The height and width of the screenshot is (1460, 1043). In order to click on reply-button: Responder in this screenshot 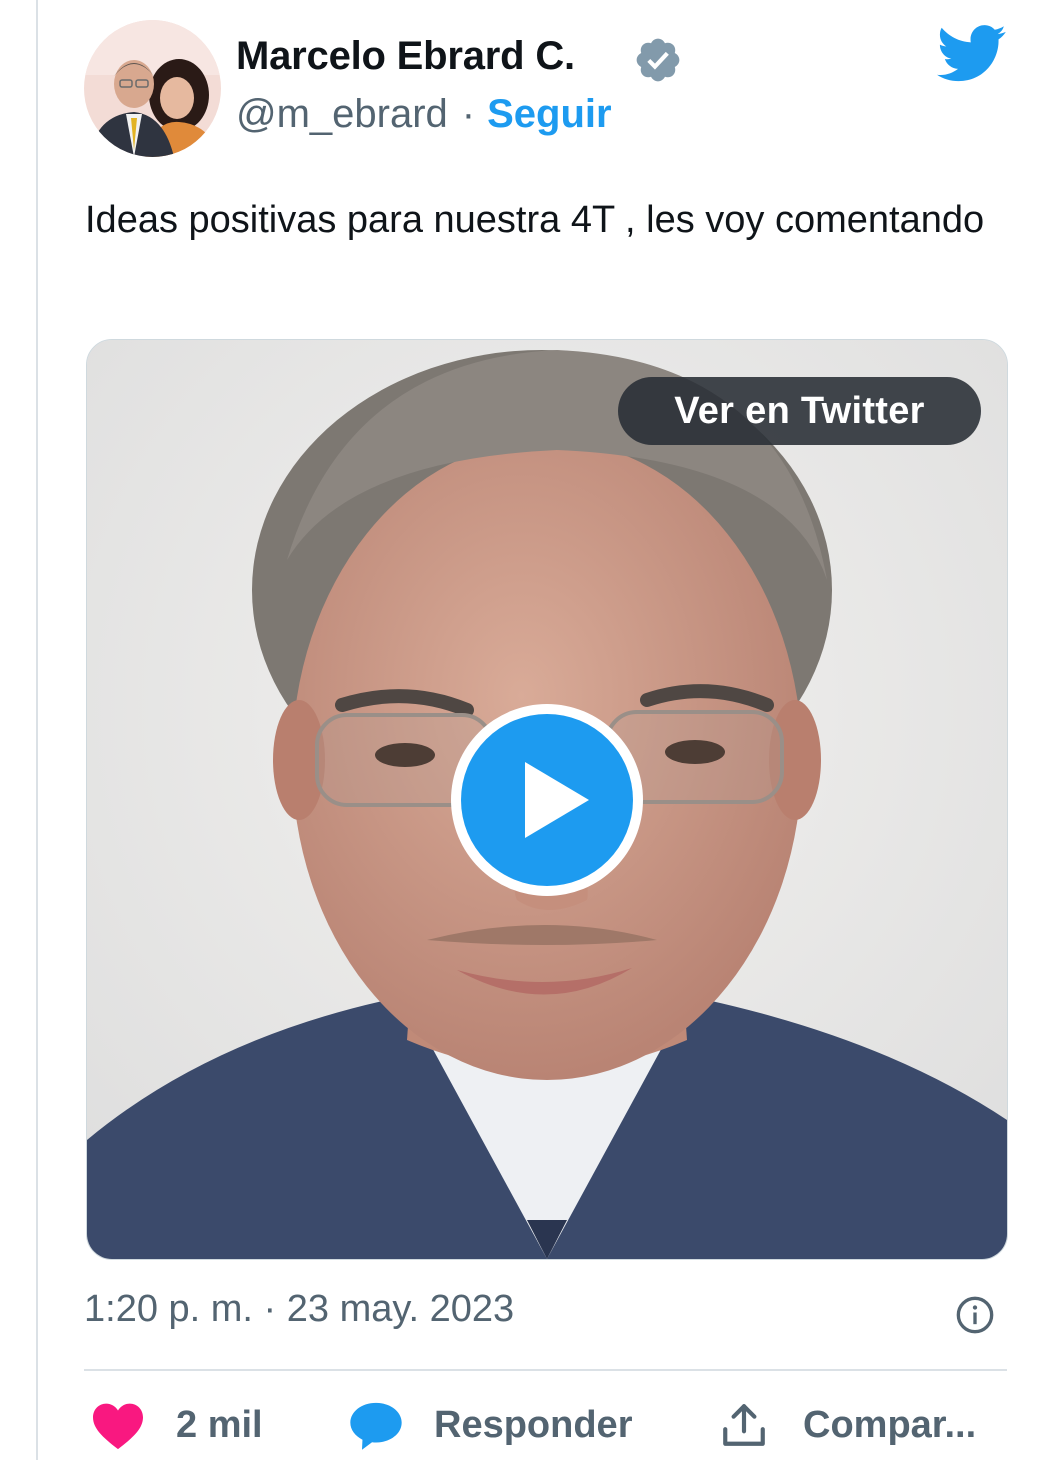, I will do `click(490, 1425)`.